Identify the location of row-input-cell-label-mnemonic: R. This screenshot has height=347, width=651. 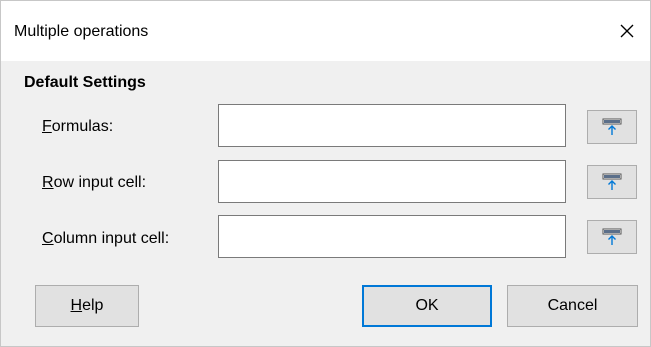
(48, 182).